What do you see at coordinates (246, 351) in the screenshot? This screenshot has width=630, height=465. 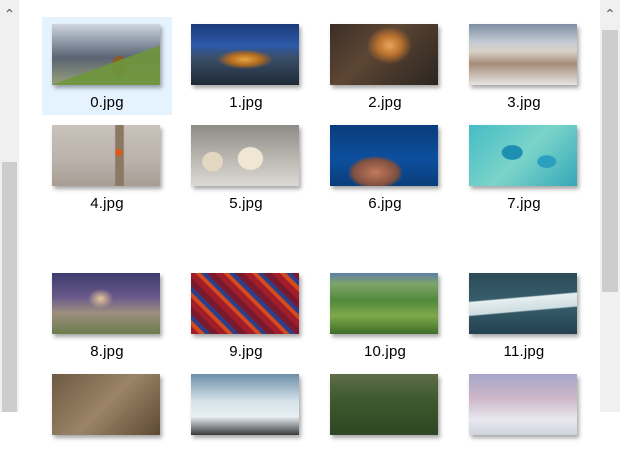 I see `file-name: 9.jpg` at bounding box center [246, 351].